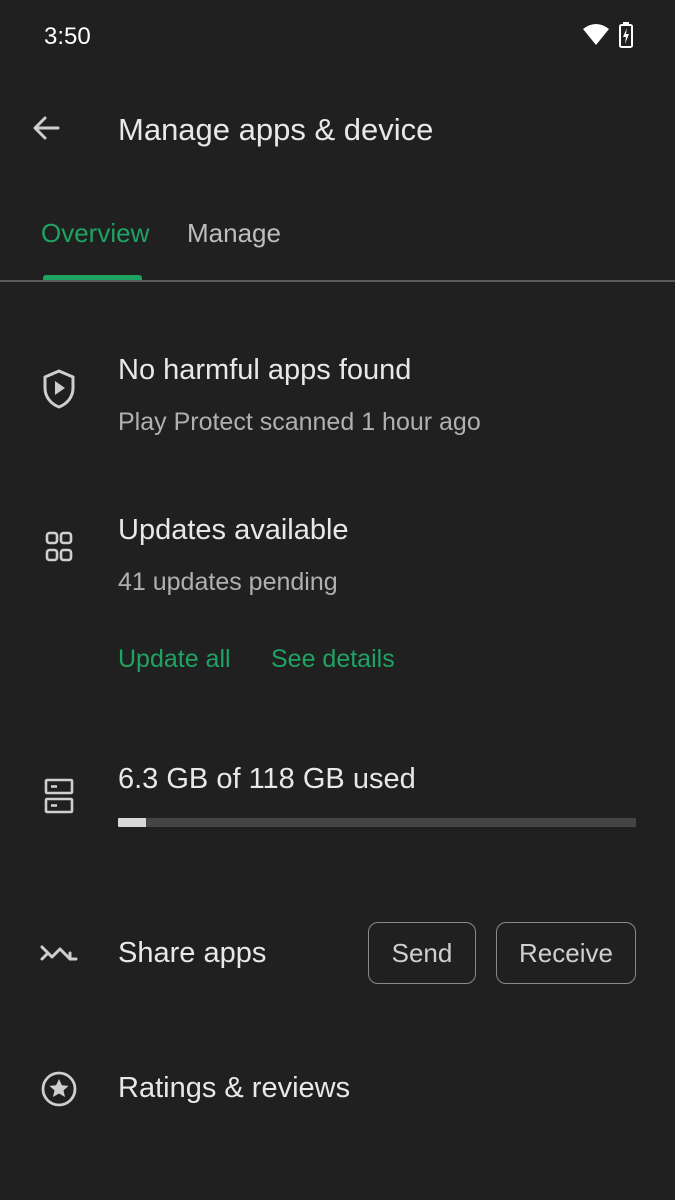 The height and width of the screenshot is (1200, 675). I want to click on send-button: Send, so click(422, 953).